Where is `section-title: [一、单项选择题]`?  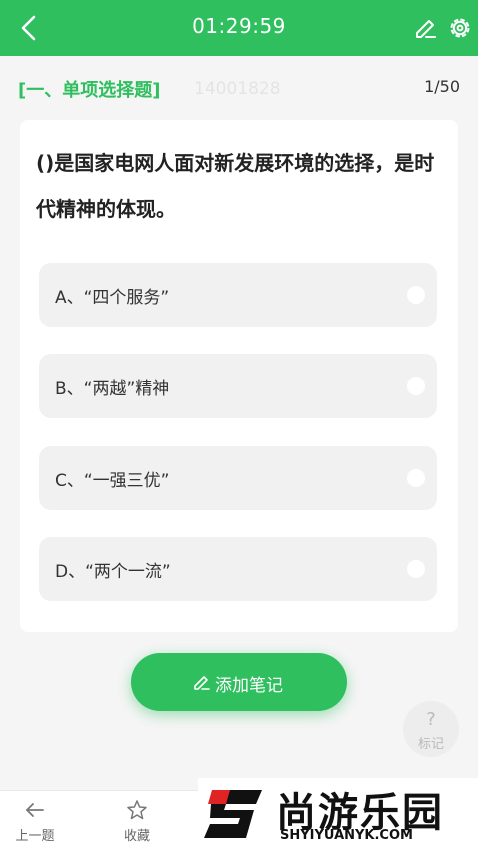
section-title: [一、单项选择题] is located at coordinates (89, 90).